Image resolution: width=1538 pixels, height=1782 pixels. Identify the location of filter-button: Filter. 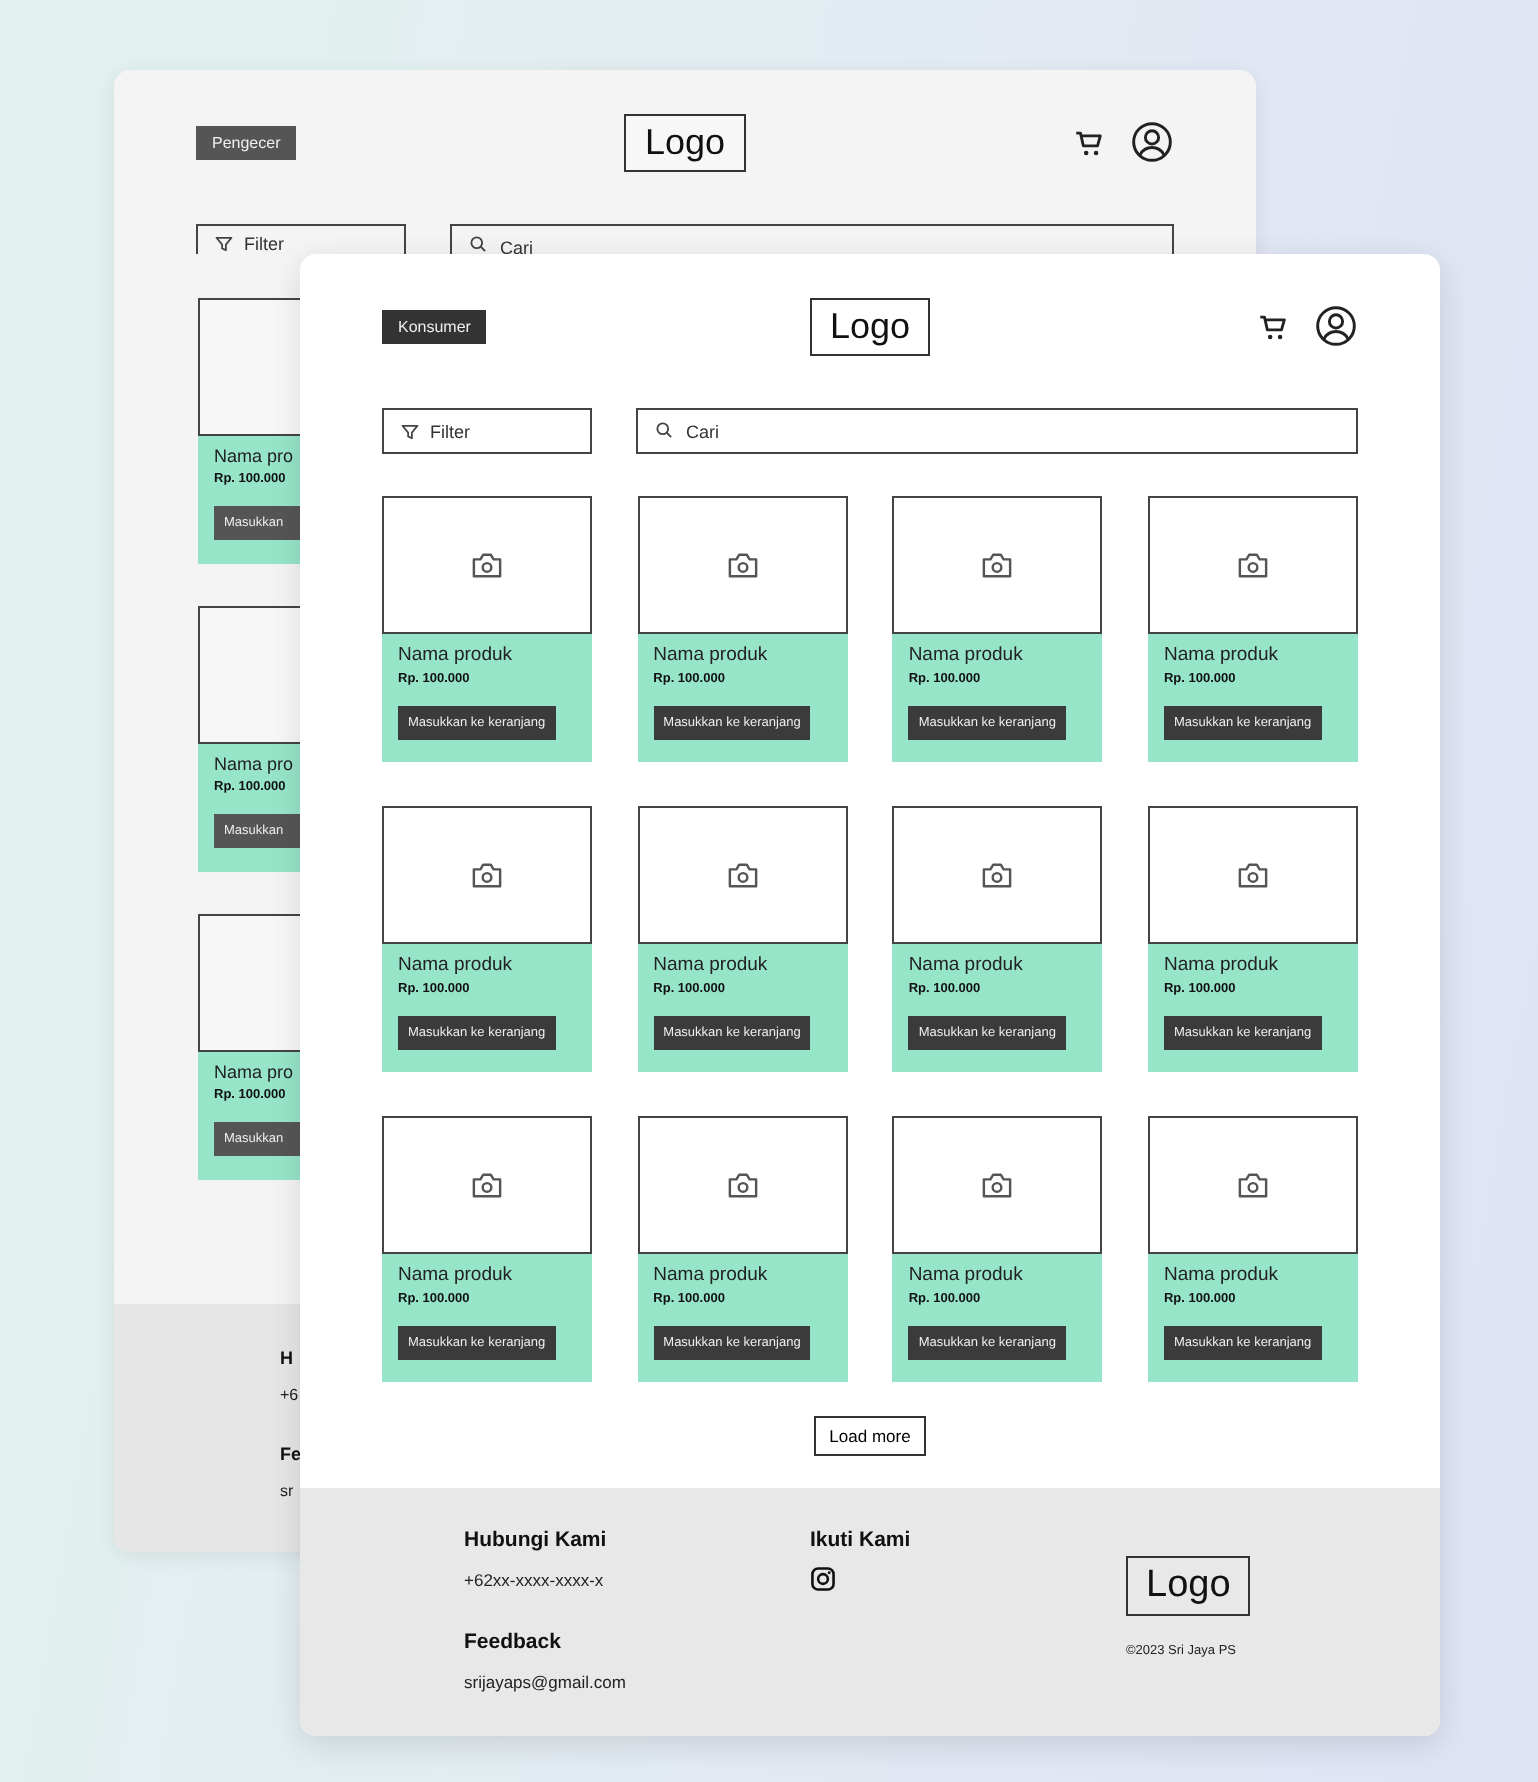
(487, 431).